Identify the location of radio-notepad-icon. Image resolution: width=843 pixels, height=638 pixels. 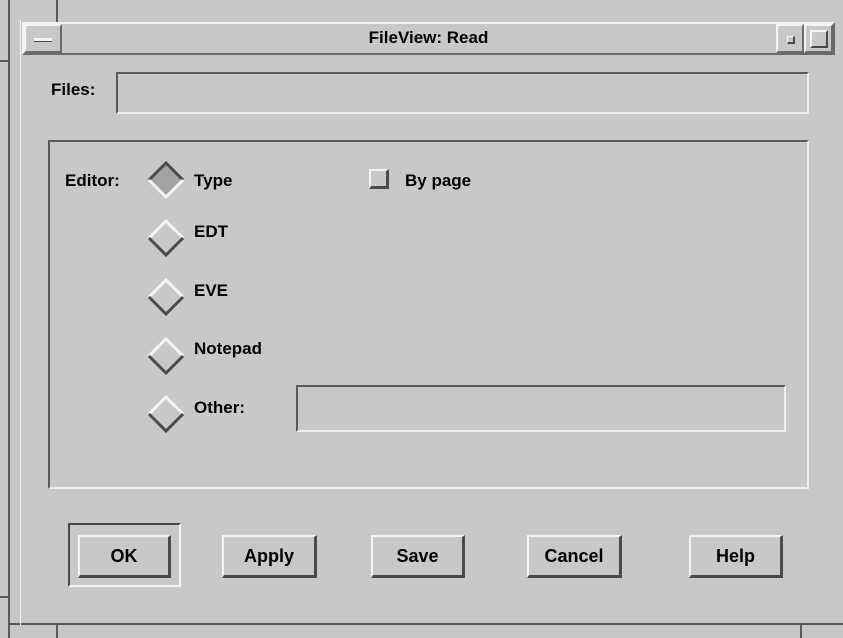
(166, 356).